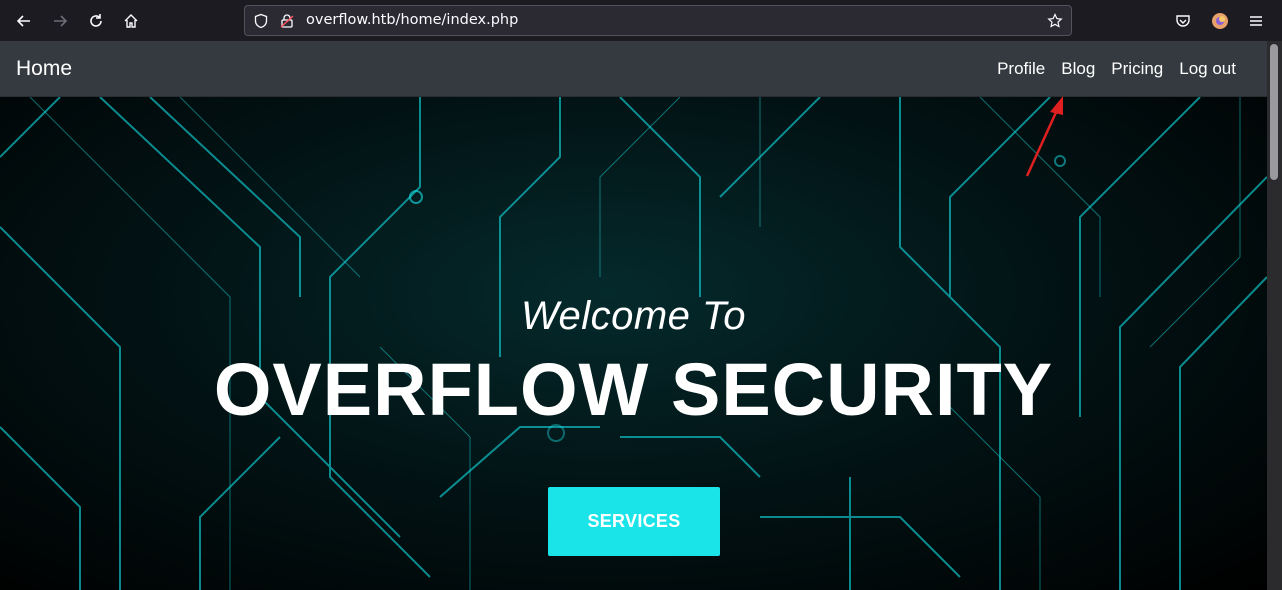  Describe the element at coordinates (633, 316) in the screenshot. I see `hero-subtitle: Welcome To` at that location.